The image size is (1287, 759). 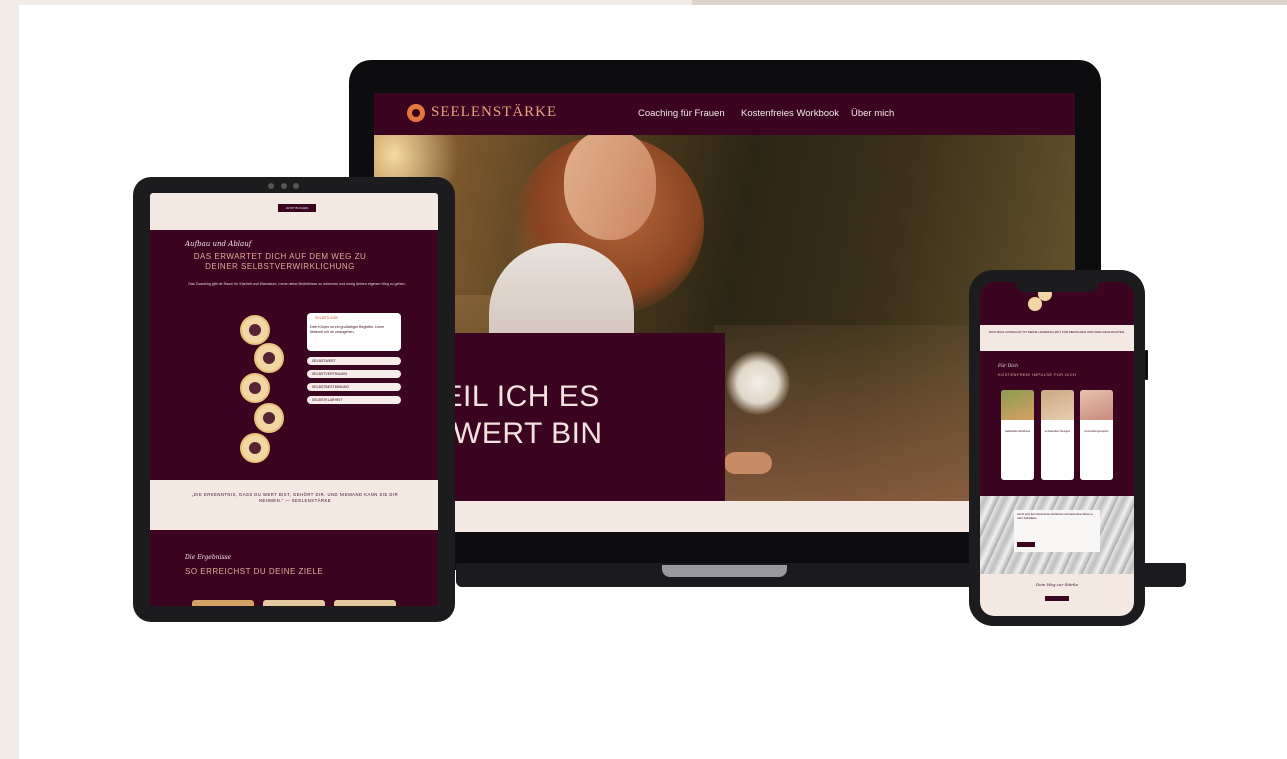 What do you see at coordinates (872, 113) in the screenshot?
I see `nav-link-about: Über mich` at bounding box center [872, 113].